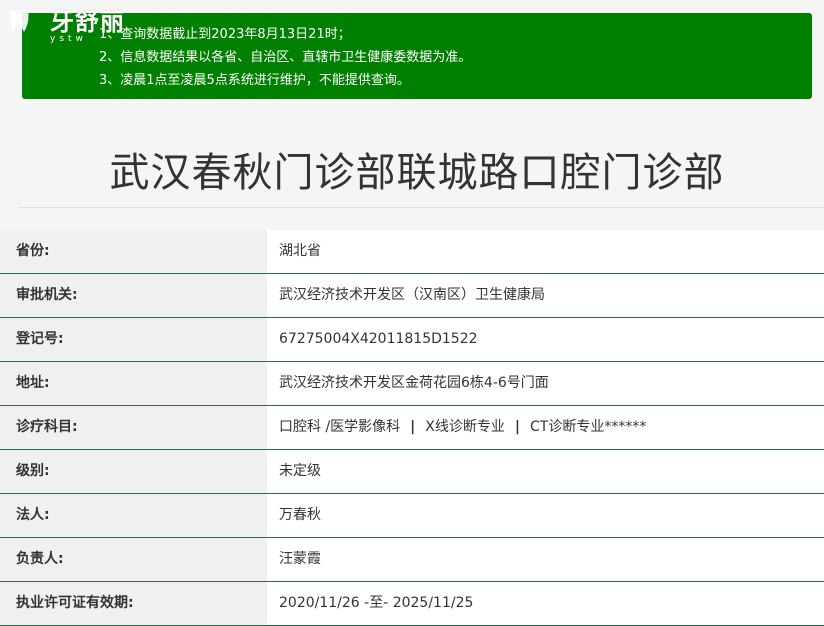  I want to click on info-row-level: 级别: 未定级, so click(412, 472).